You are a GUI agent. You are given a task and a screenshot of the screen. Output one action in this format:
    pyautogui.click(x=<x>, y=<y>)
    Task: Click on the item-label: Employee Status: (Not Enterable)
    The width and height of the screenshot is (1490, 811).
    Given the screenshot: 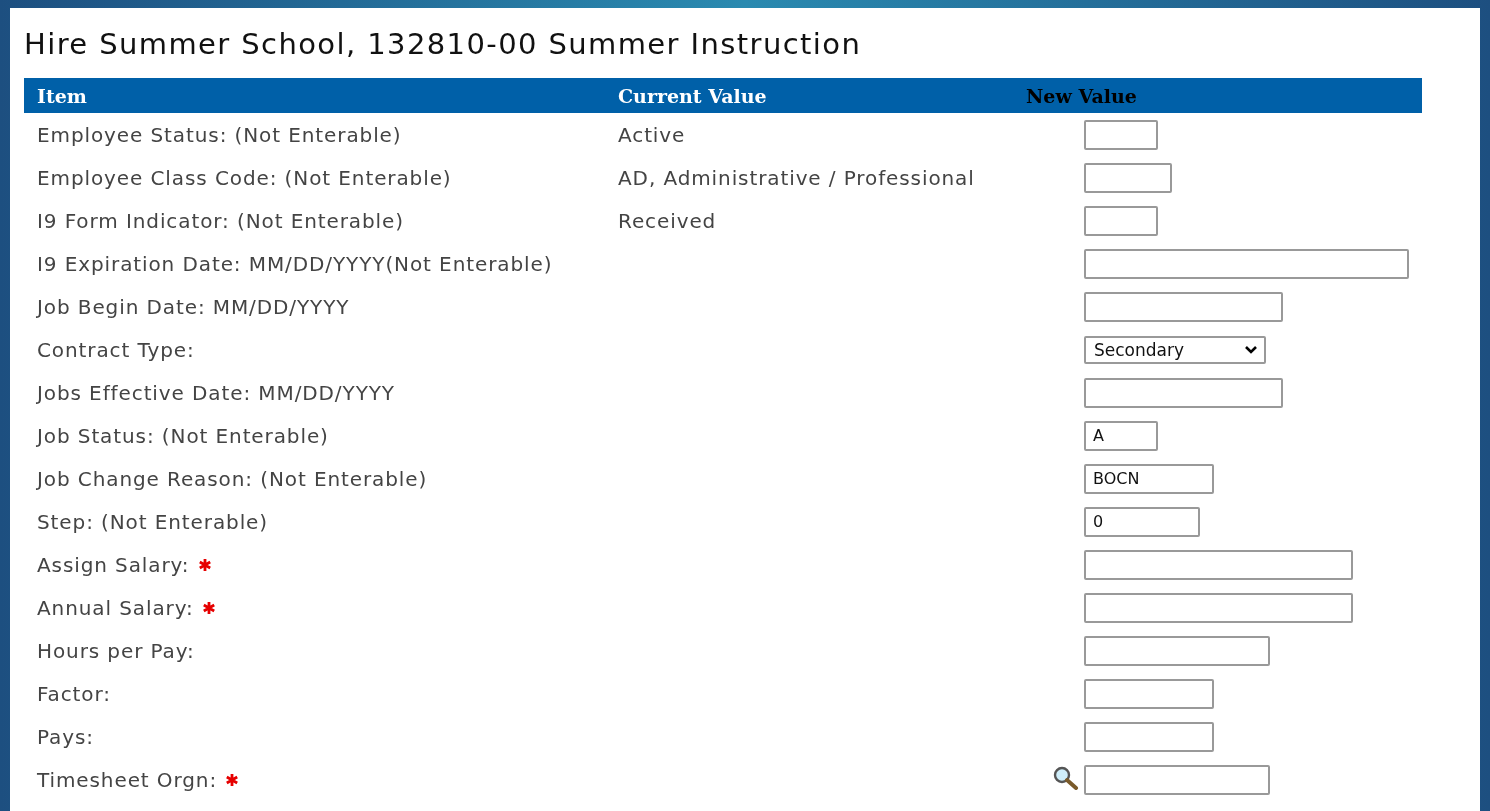 What is the action you would take?
    pyautogui.click(x=219, y=134)
    